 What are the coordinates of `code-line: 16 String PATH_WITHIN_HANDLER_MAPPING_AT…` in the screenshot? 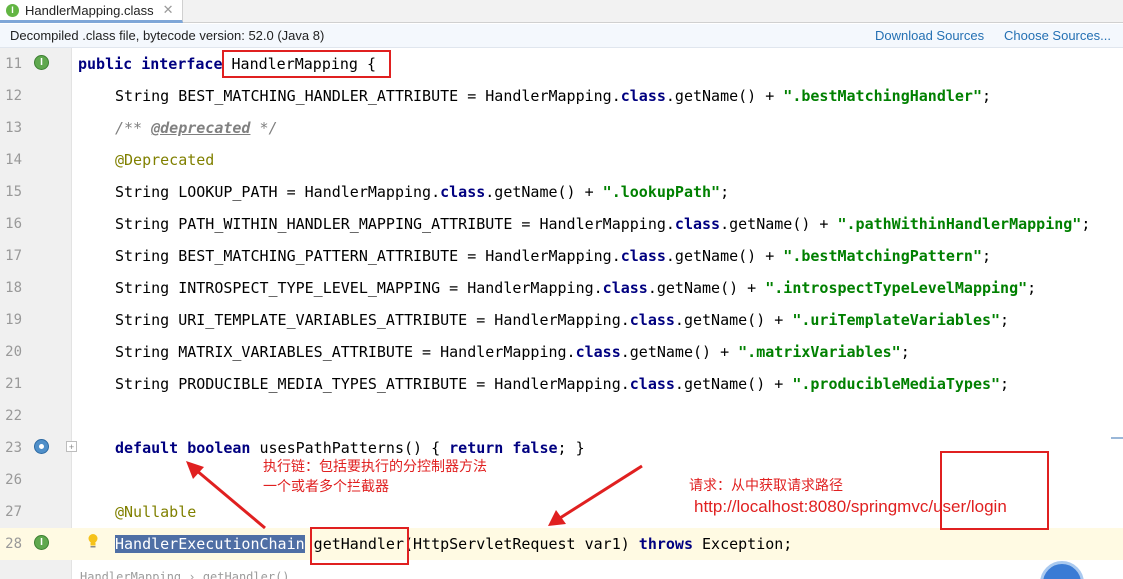 It's located at (561, 224).